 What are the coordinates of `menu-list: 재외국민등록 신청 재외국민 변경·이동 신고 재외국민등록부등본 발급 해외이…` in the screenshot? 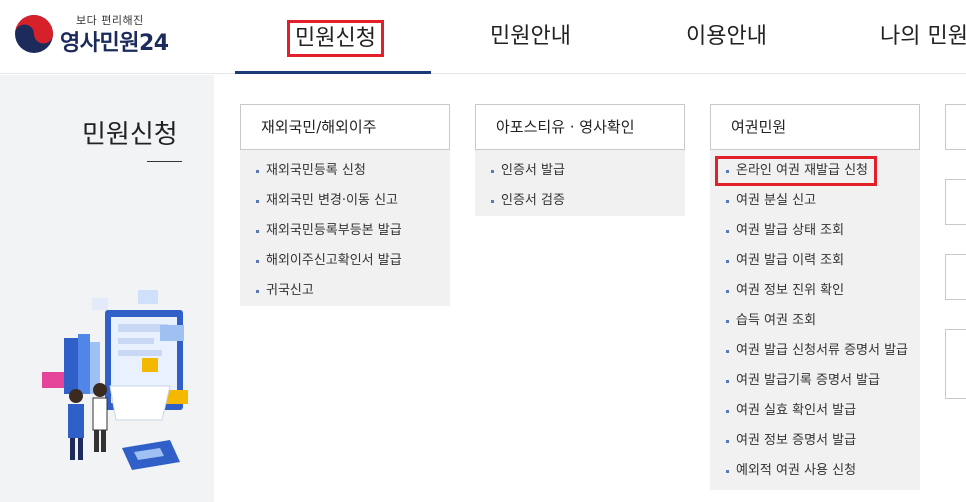 It's located at (345, 228).